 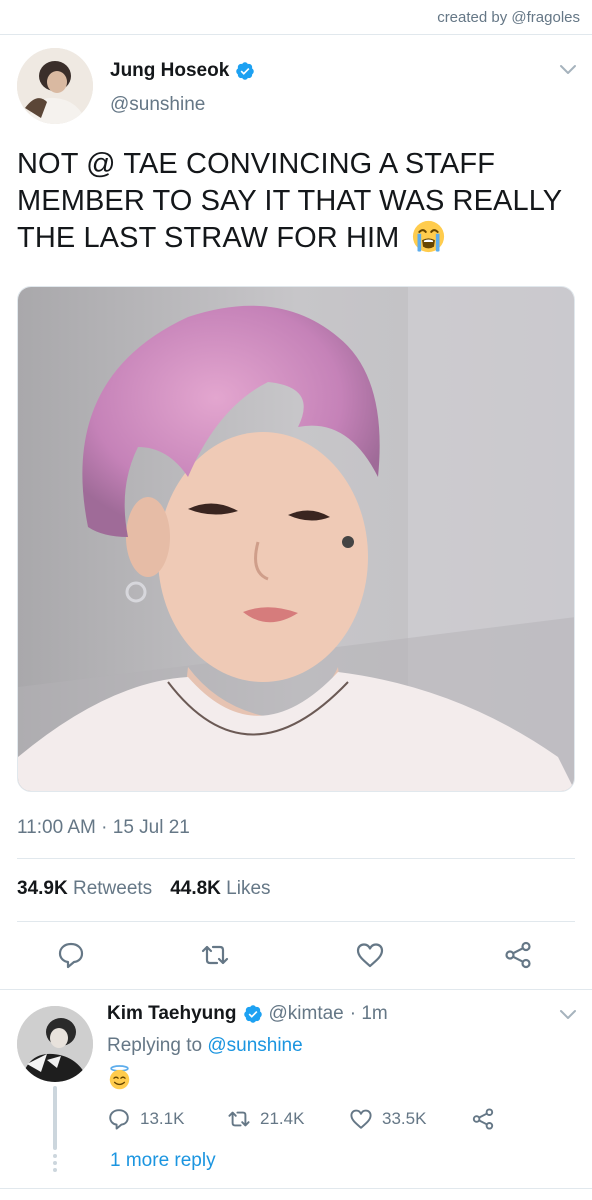 What do you see at coordinates (112, 888) in the screenshot?
I see `retweets-label: Retweets` at bounding box center [112, 888].